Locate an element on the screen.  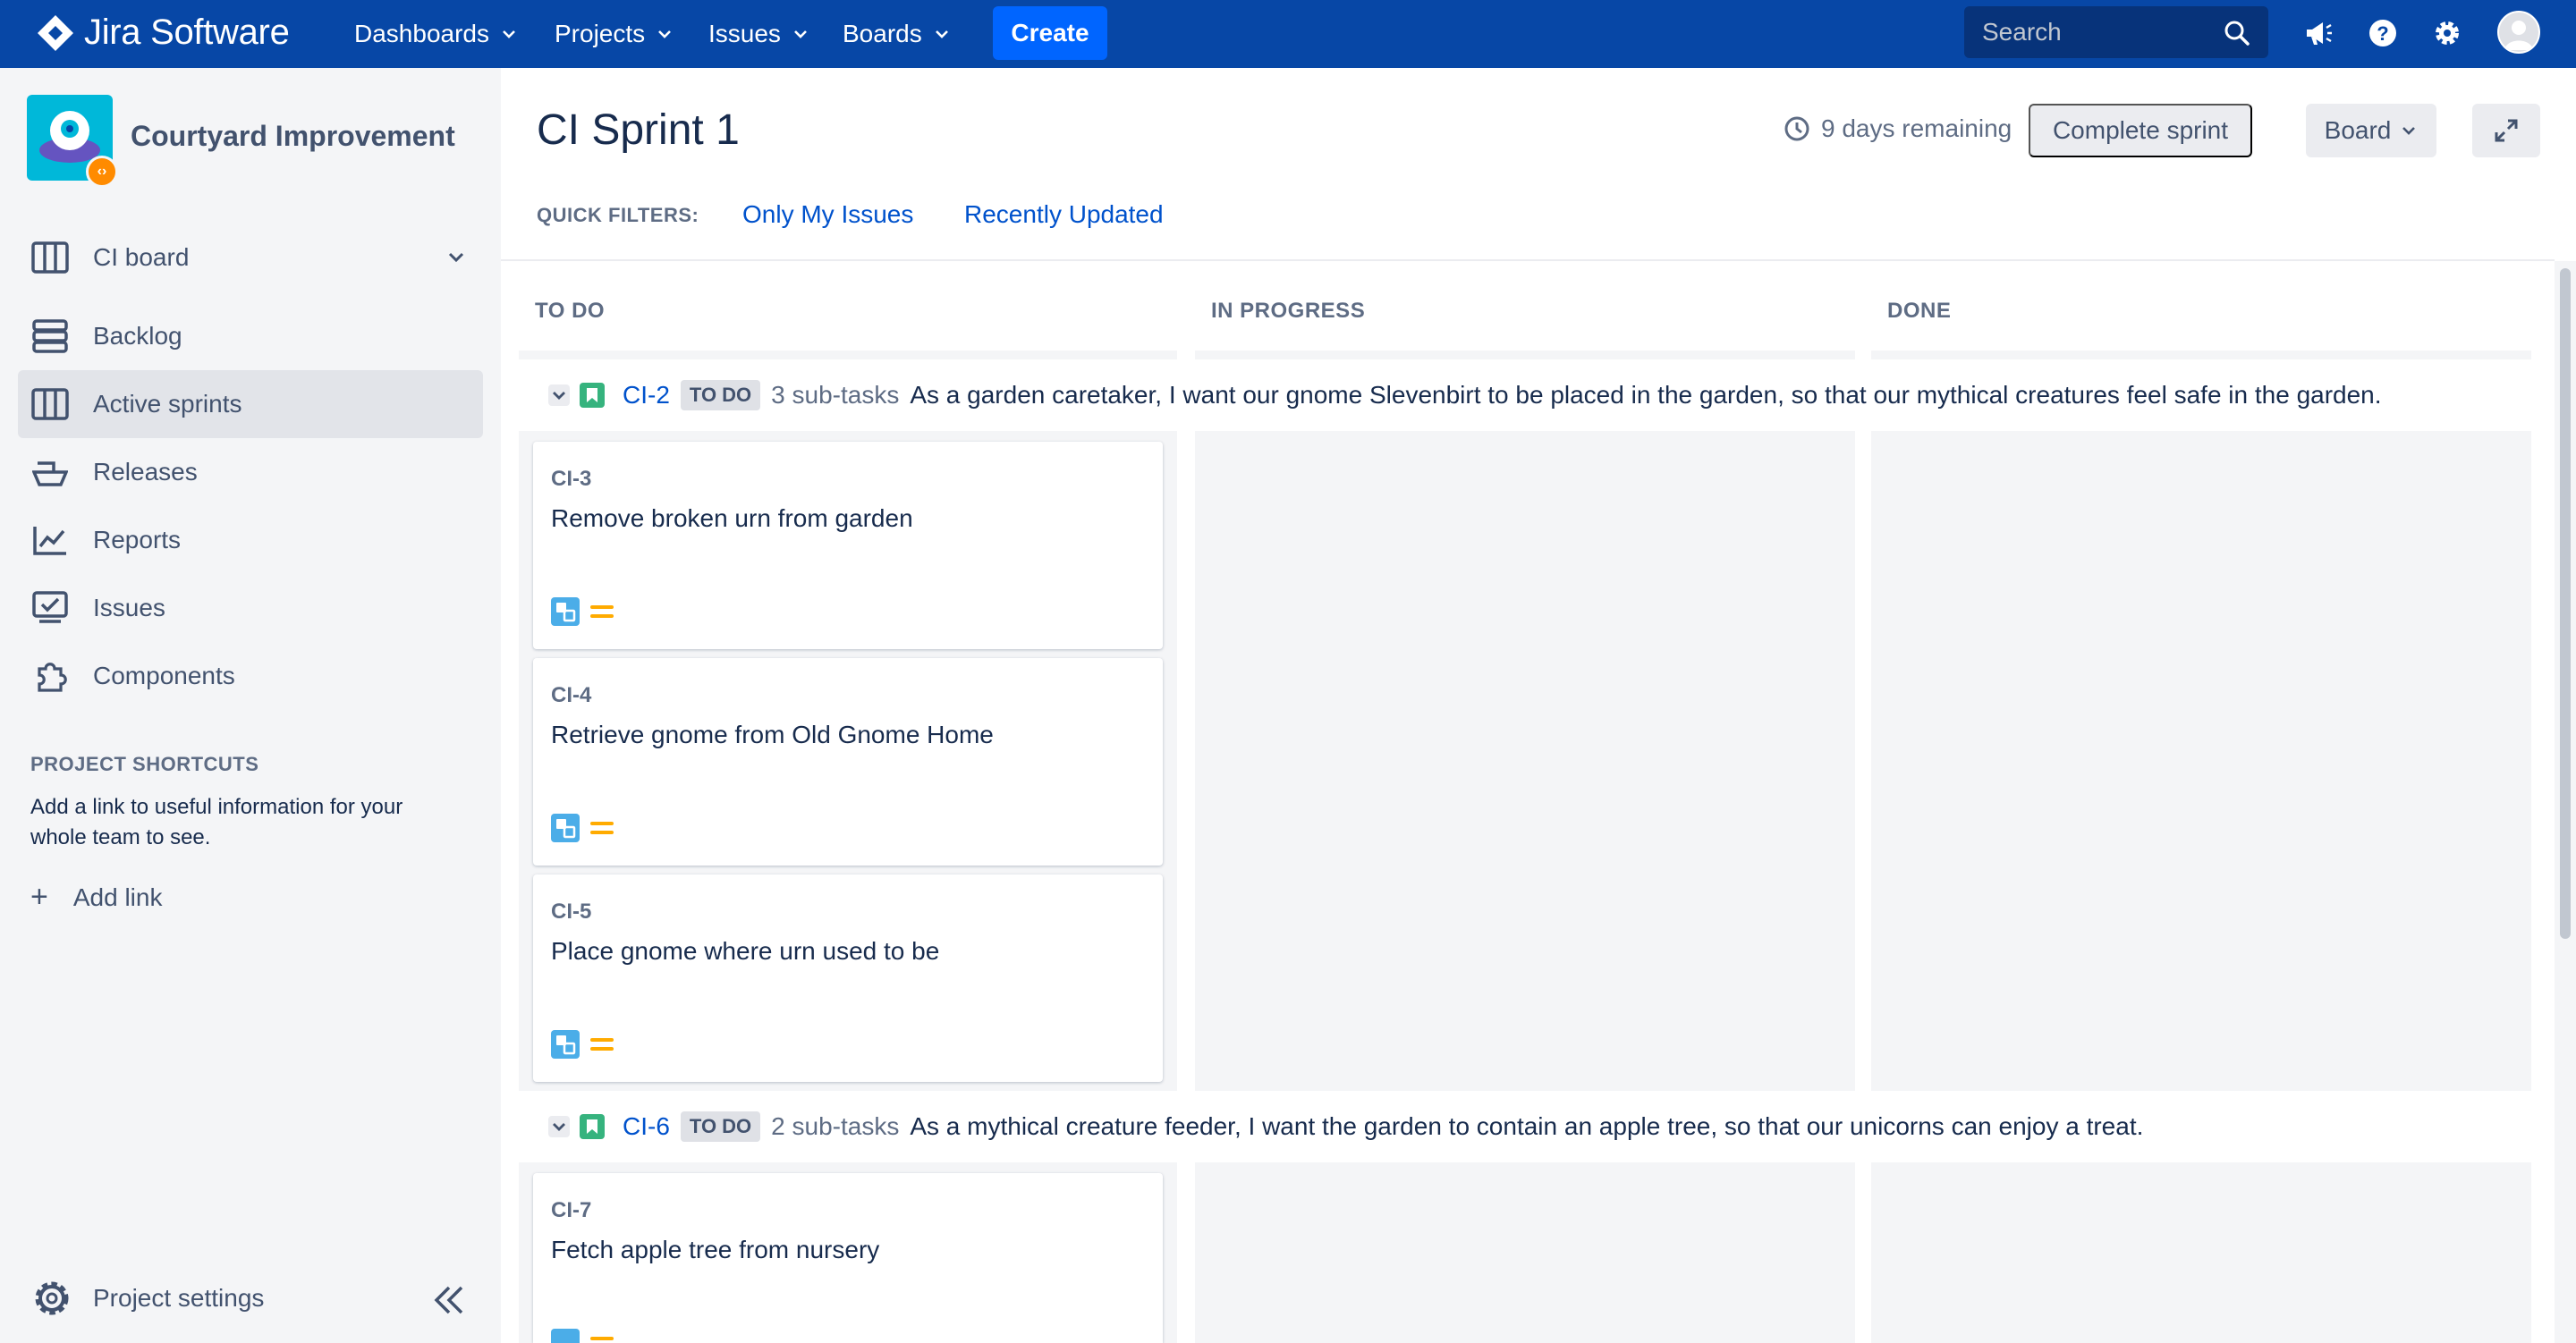
sprint-time-remaining: 9 days remaining is located at coordinates (1898, 128).